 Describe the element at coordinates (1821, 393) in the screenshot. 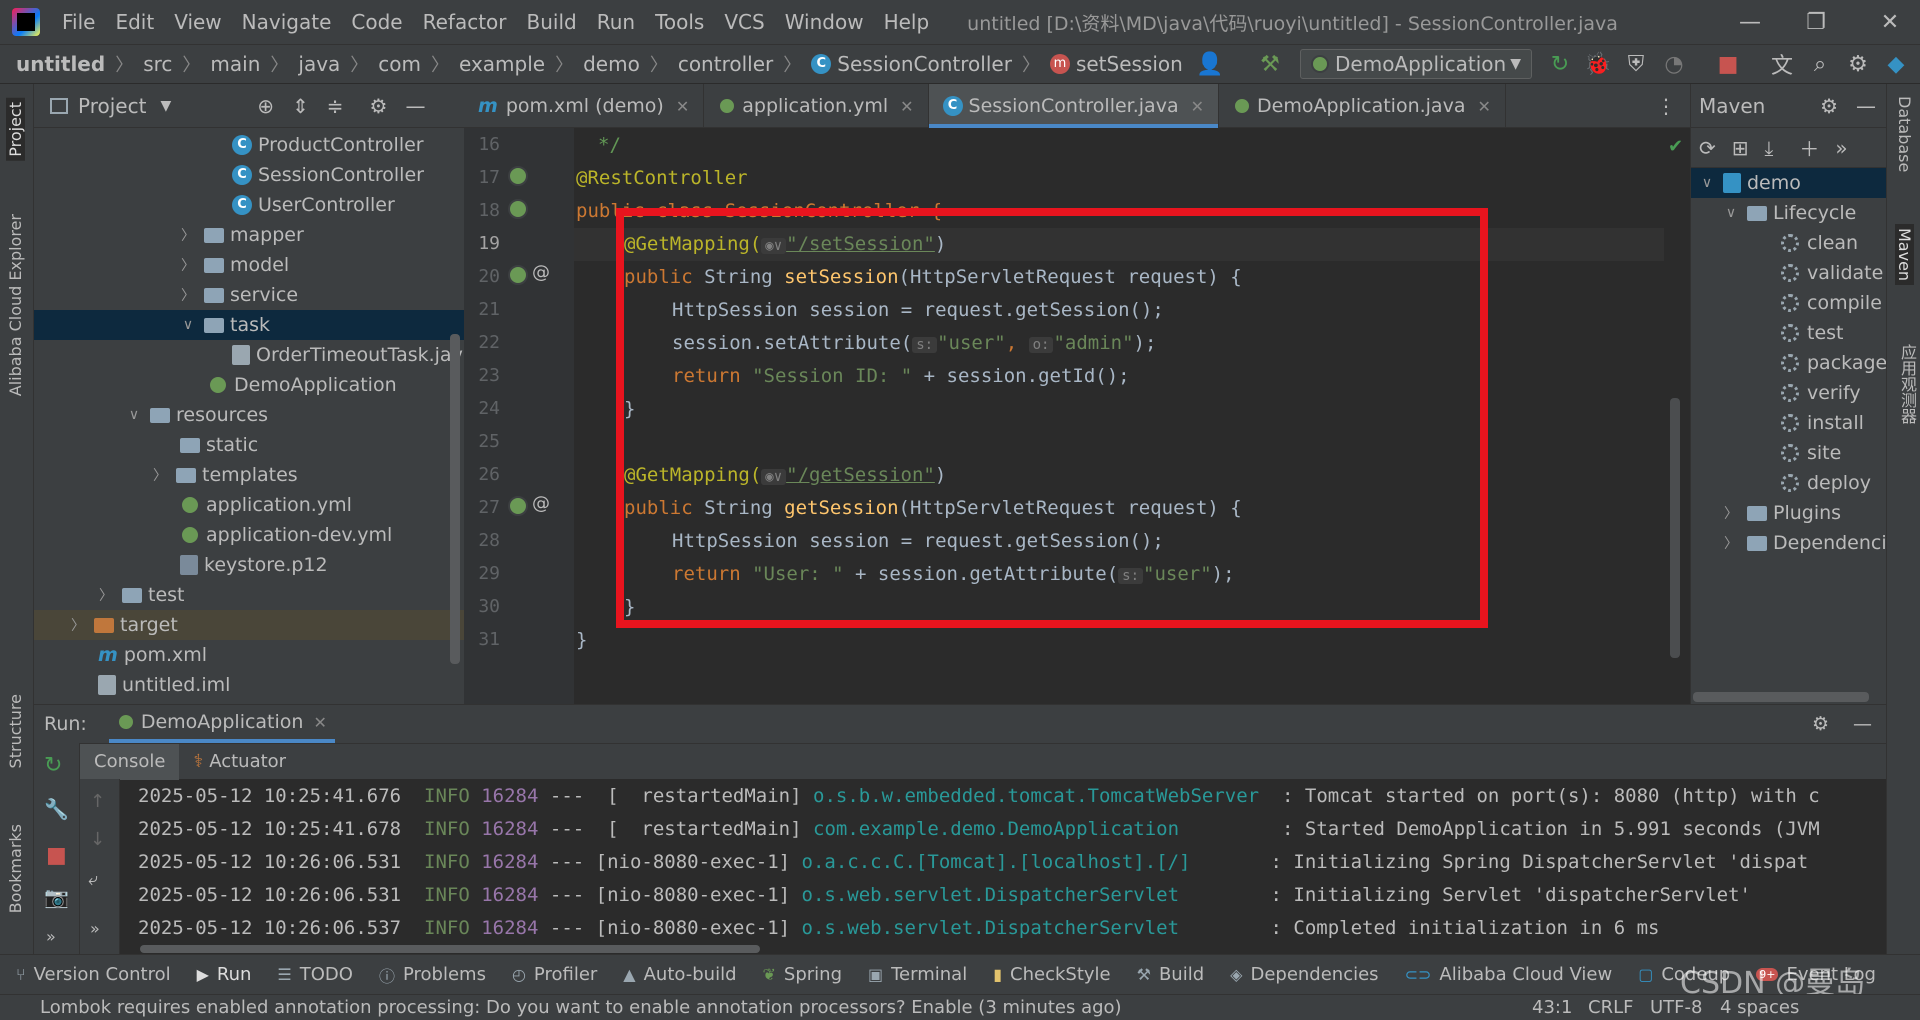

I see `maven-goal: verify` at that location.